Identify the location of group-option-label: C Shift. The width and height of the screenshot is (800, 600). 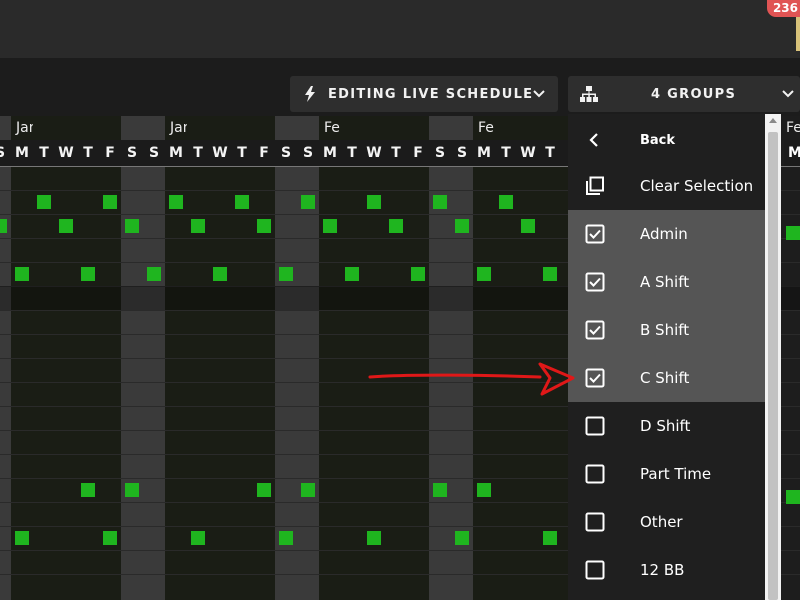
(665, 378).